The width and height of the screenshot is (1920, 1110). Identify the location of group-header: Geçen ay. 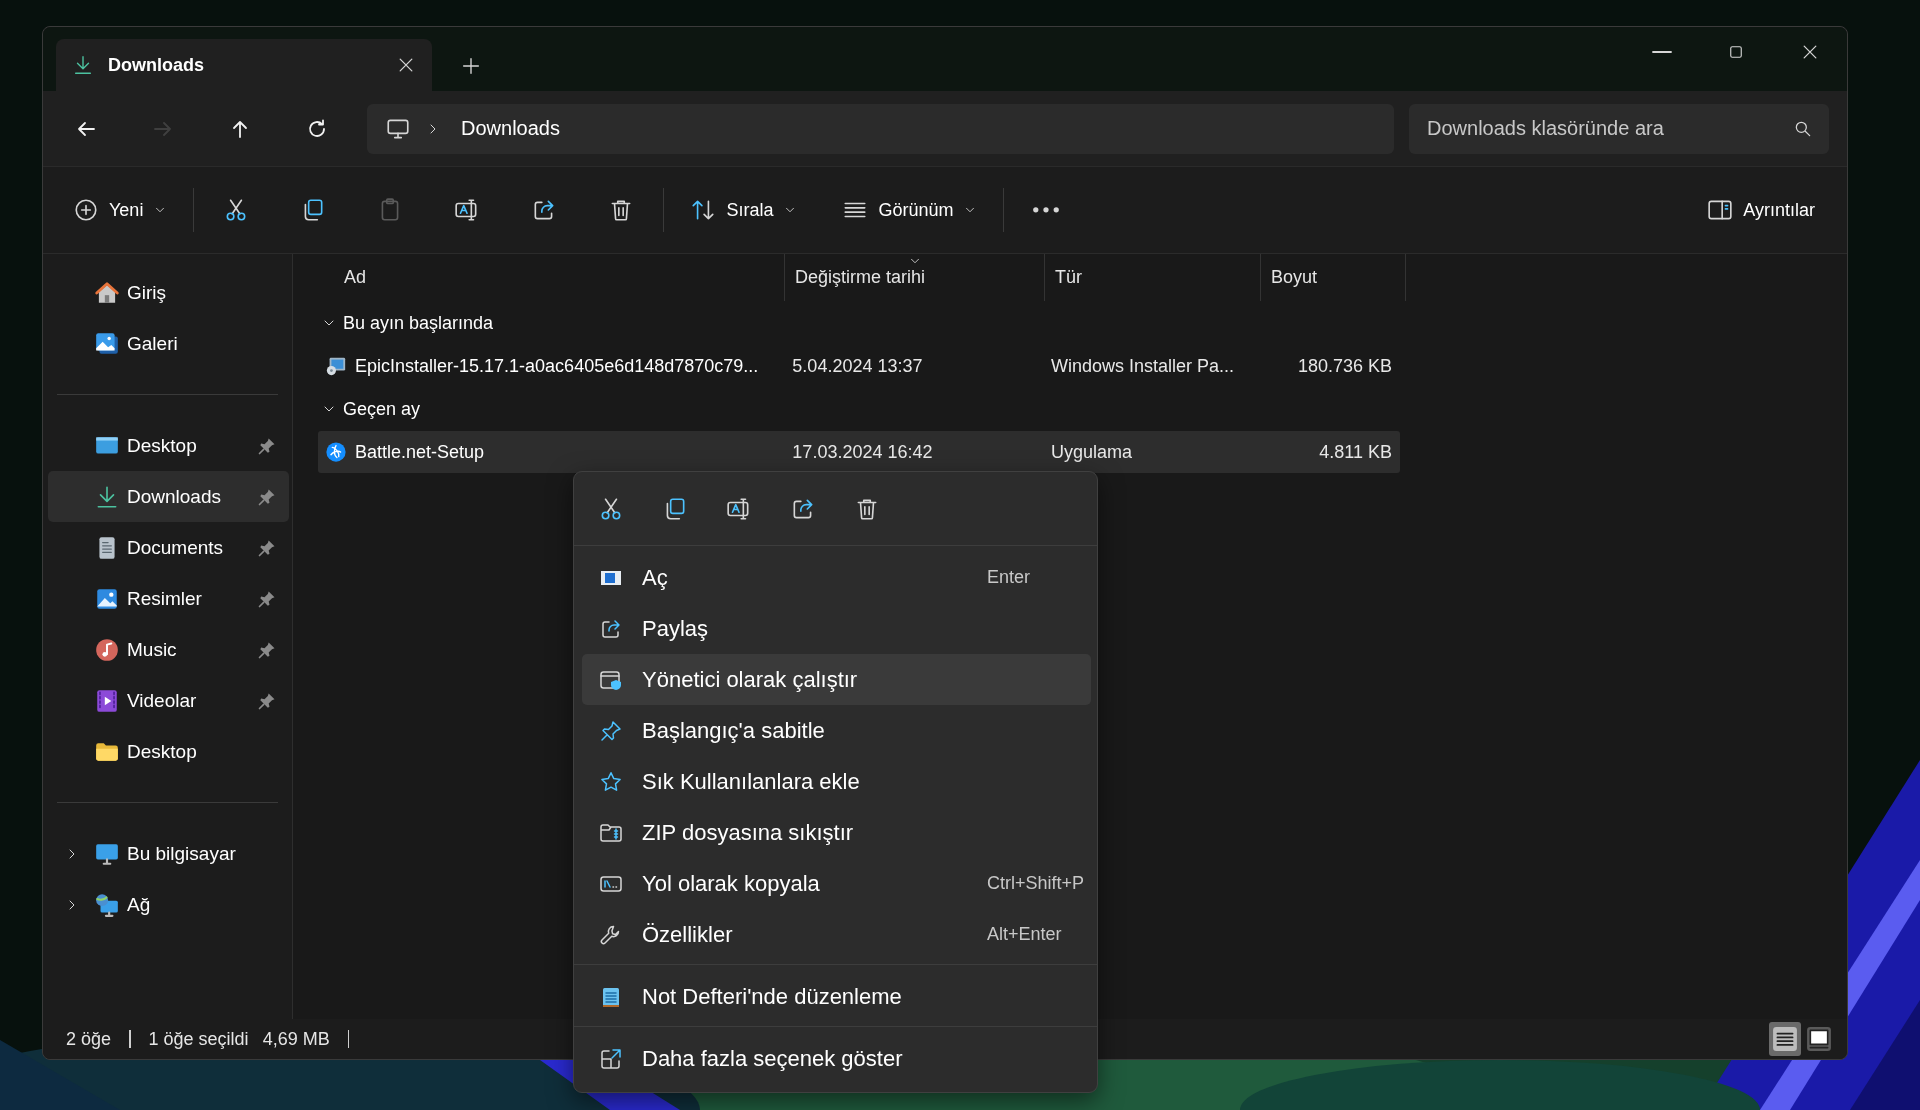
(369, 409).